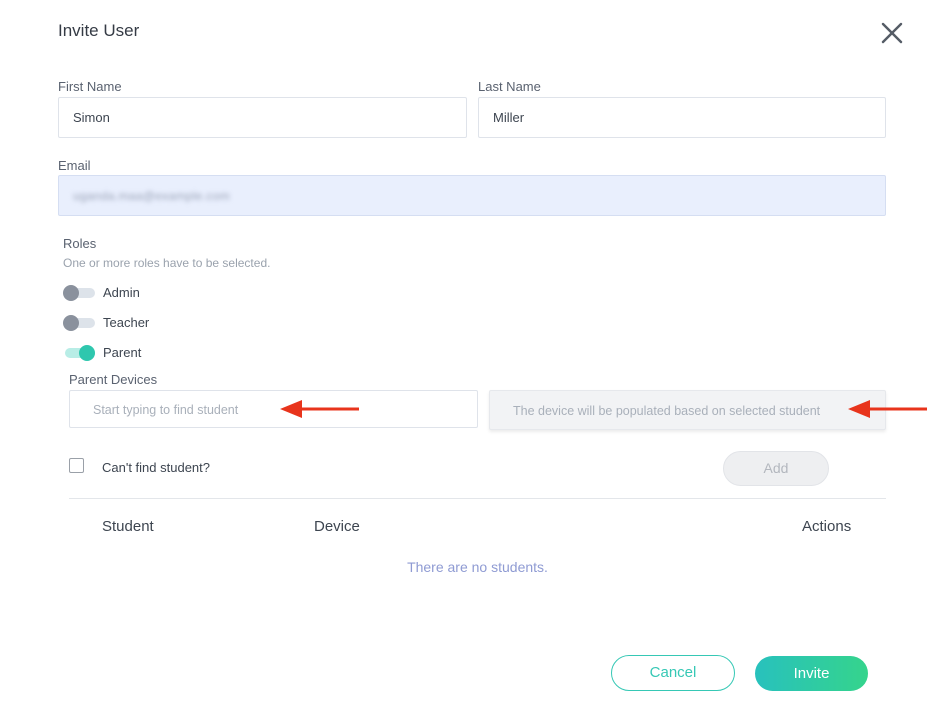 The image size is (948, 720). I want to click on column-header-student: Student, so click(128, 526).